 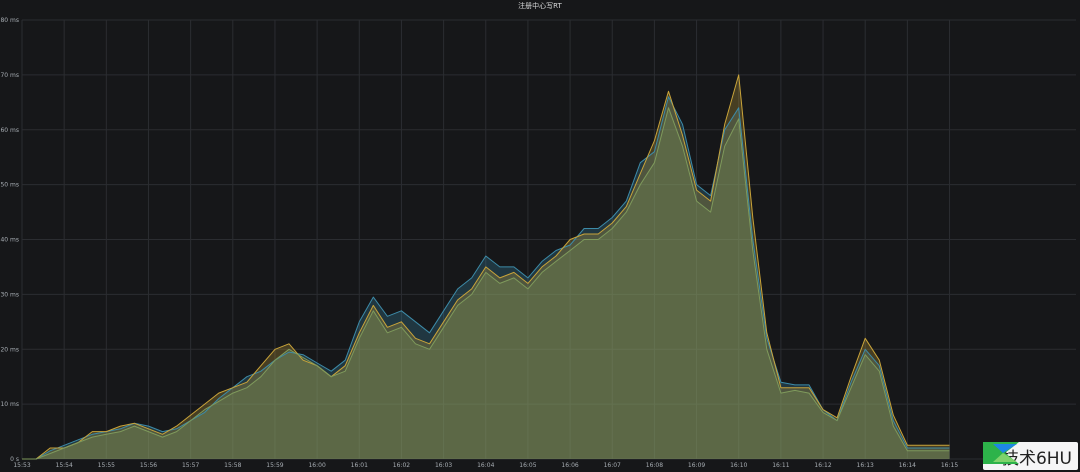 I want to click on x-tick-label: 15:53, so click(x=21, y=465).